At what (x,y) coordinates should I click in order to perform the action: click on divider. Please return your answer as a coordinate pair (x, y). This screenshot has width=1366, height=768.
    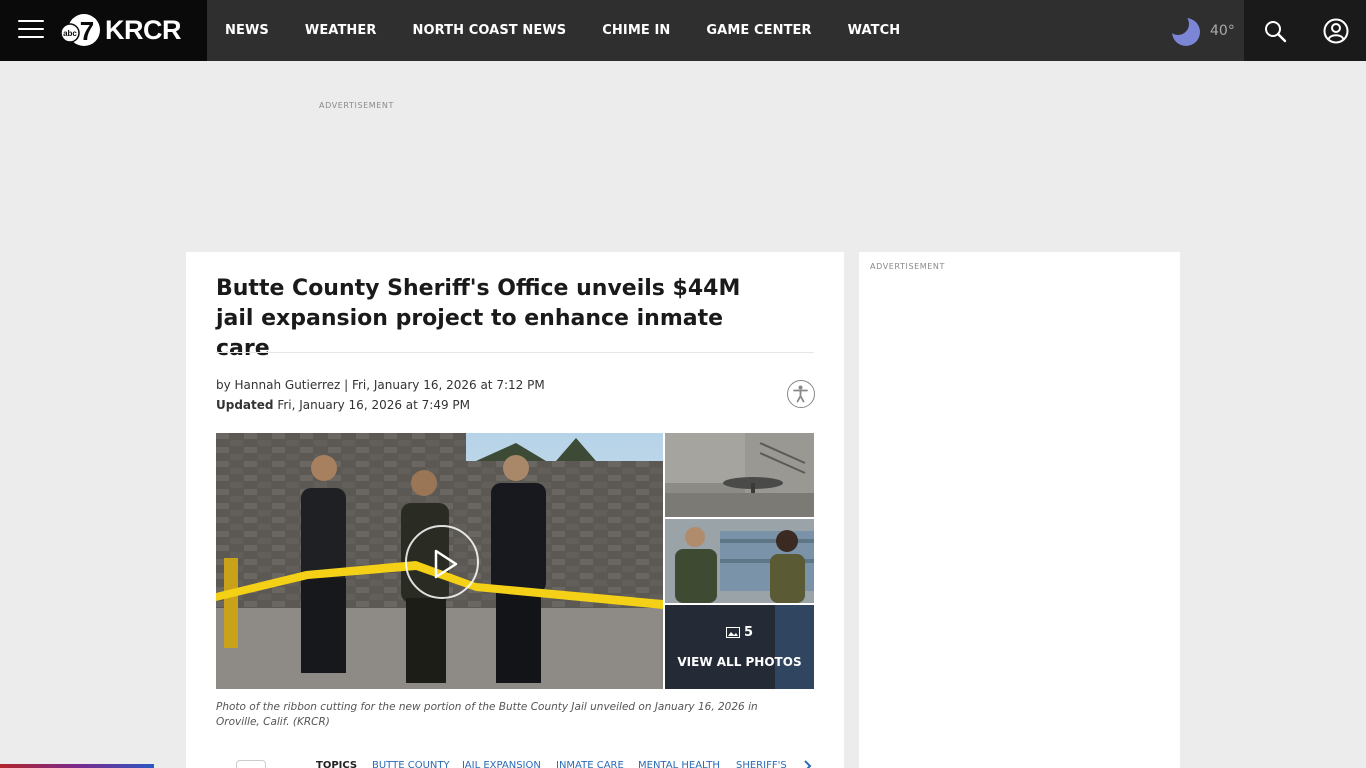
    Looking at the image, I should click on (515, 352).